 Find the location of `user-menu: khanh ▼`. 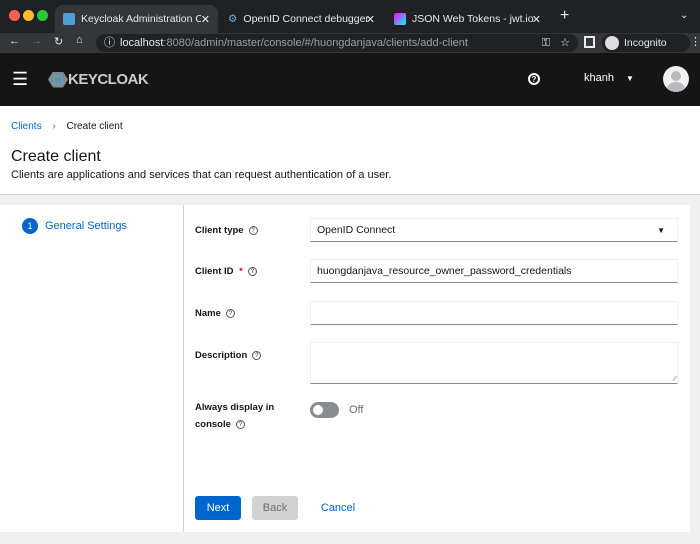

user-menu: khanh ▼ is located at coordinates (609, 78).